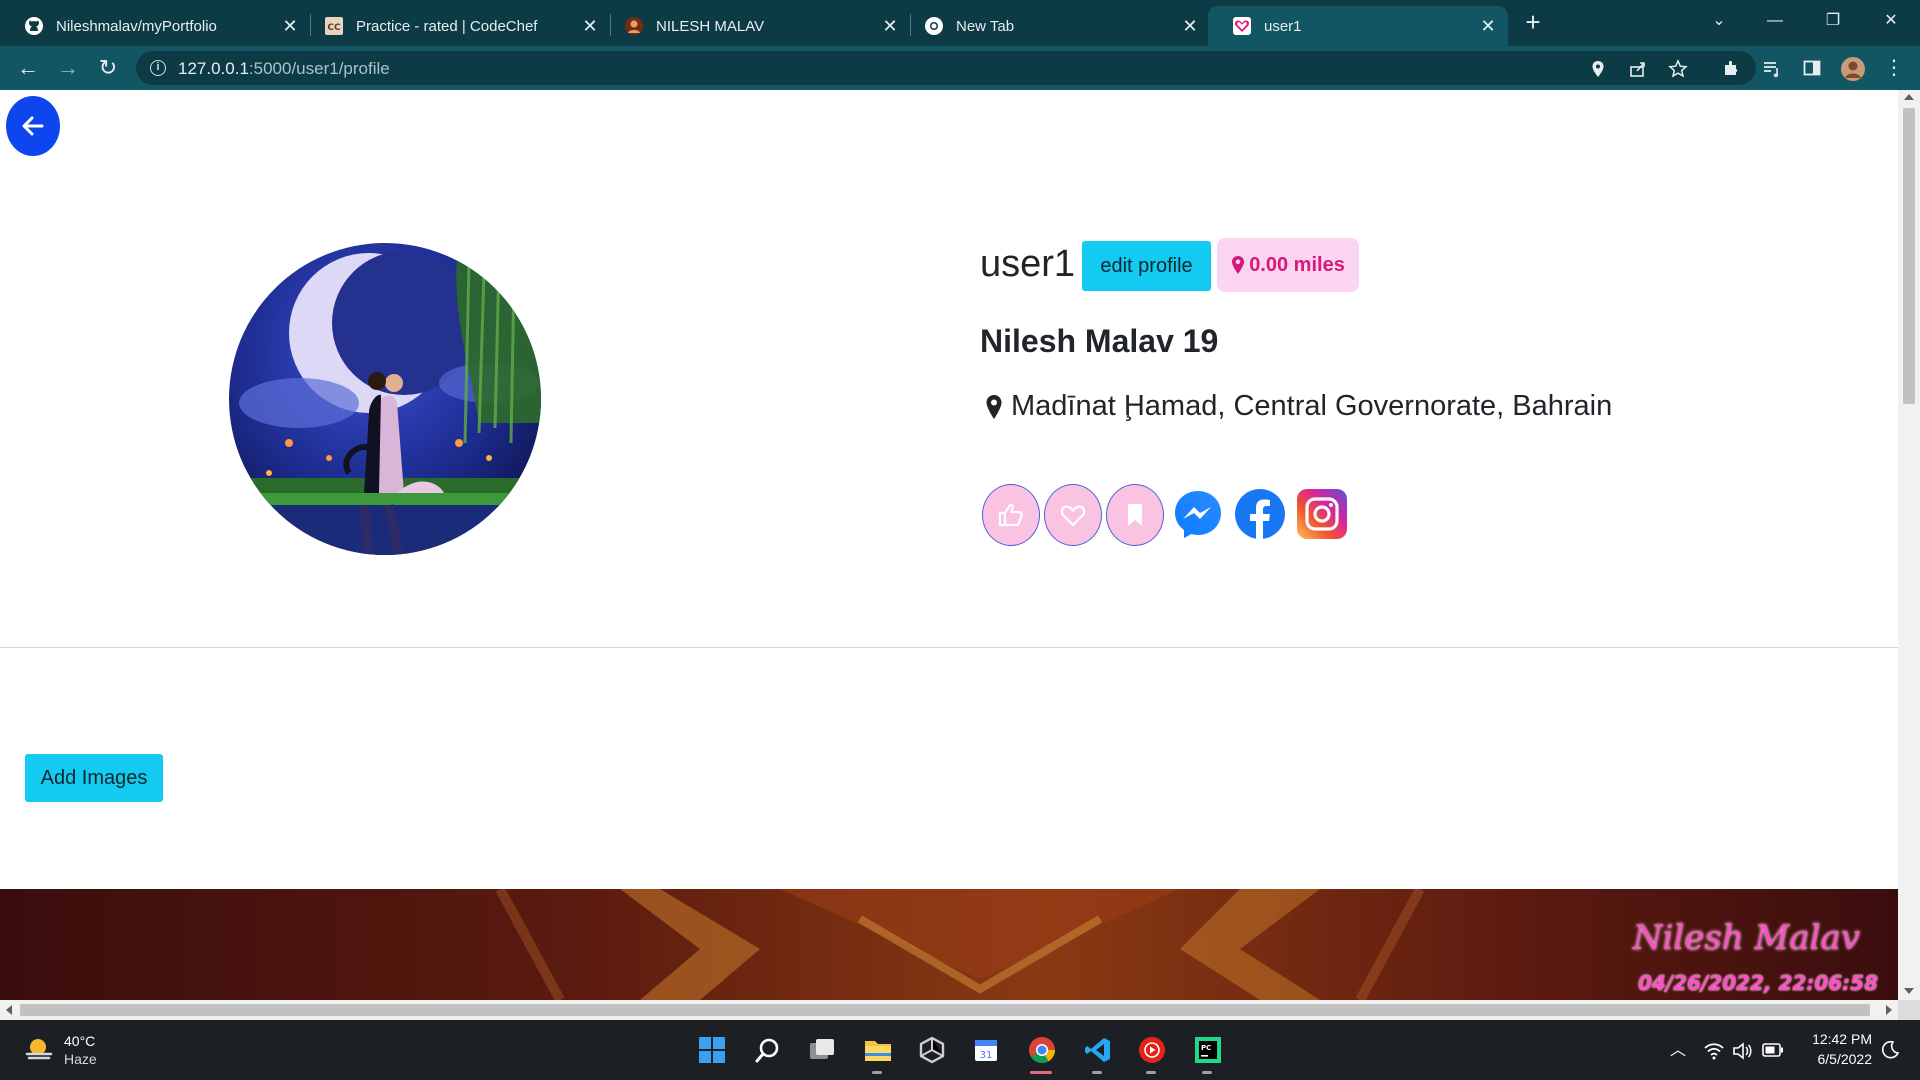 Image resolution: width=1920 pixels, height=1080 pixels. What do you see at coordinates (1041, 1072) in the screenshot?
I see `active-indicator` at bounding box center [1041, 1072].